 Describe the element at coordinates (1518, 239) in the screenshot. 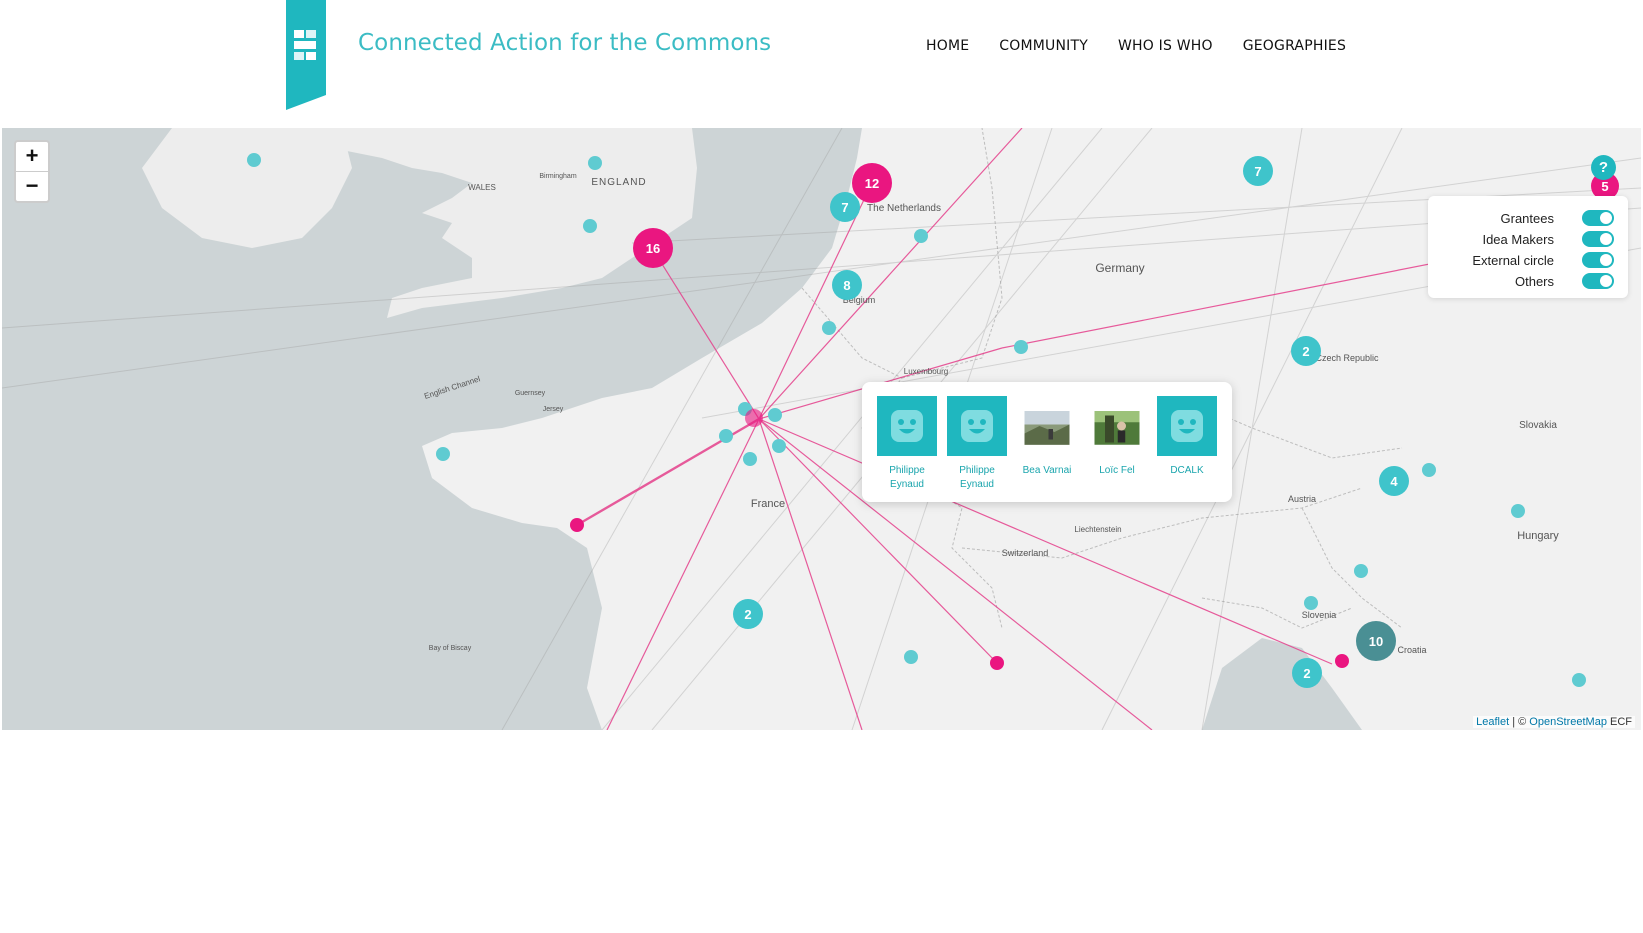

I see `legend-label: Idea Makers` at that location.